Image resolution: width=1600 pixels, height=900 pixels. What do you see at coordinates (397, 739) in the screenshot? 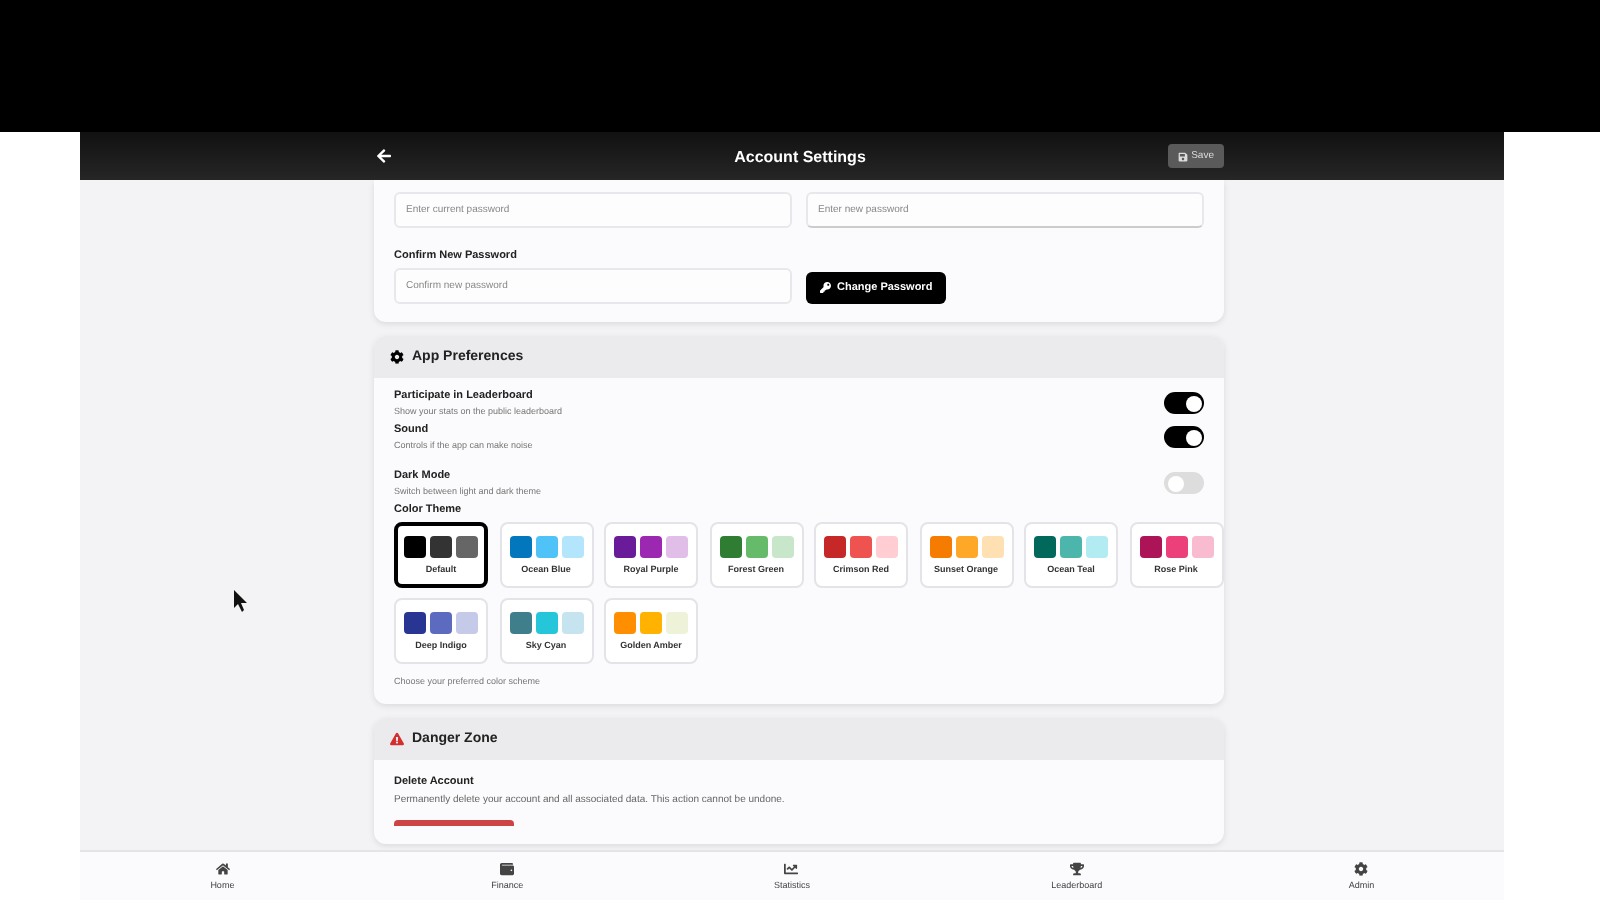
I see `warning-icon` at bounding box center [397, 739].